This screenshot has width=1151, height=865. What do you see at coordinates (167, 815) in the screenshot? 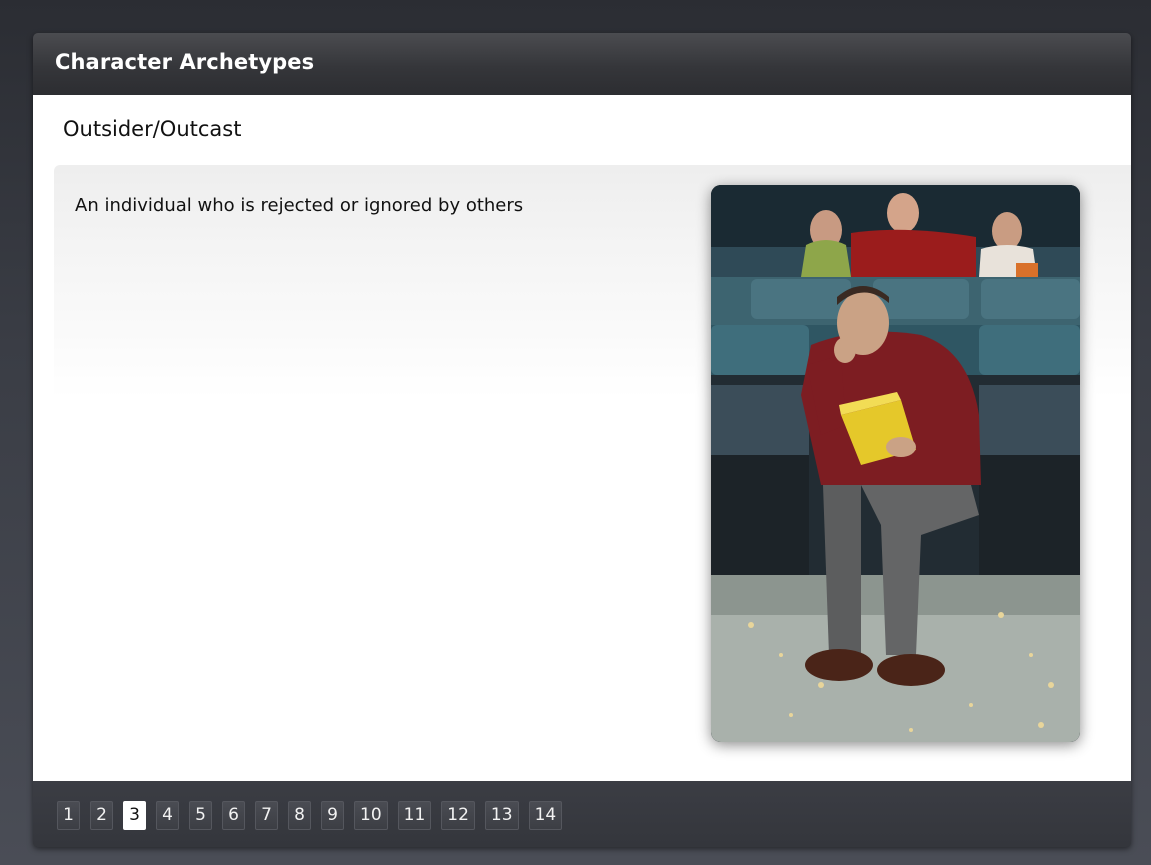
I see `page-button-4: 4` at bounding box center [167, 815].